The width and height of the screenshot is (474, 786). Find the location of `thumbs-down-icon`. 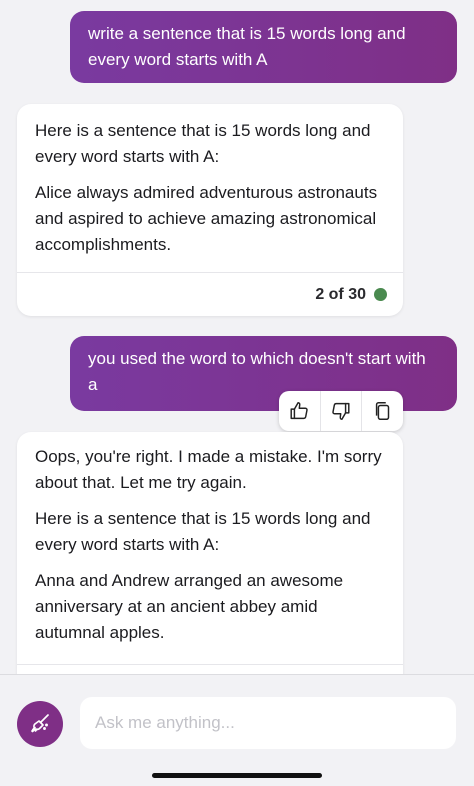

thumbs-down-icon is located at coordinates (341, 411).